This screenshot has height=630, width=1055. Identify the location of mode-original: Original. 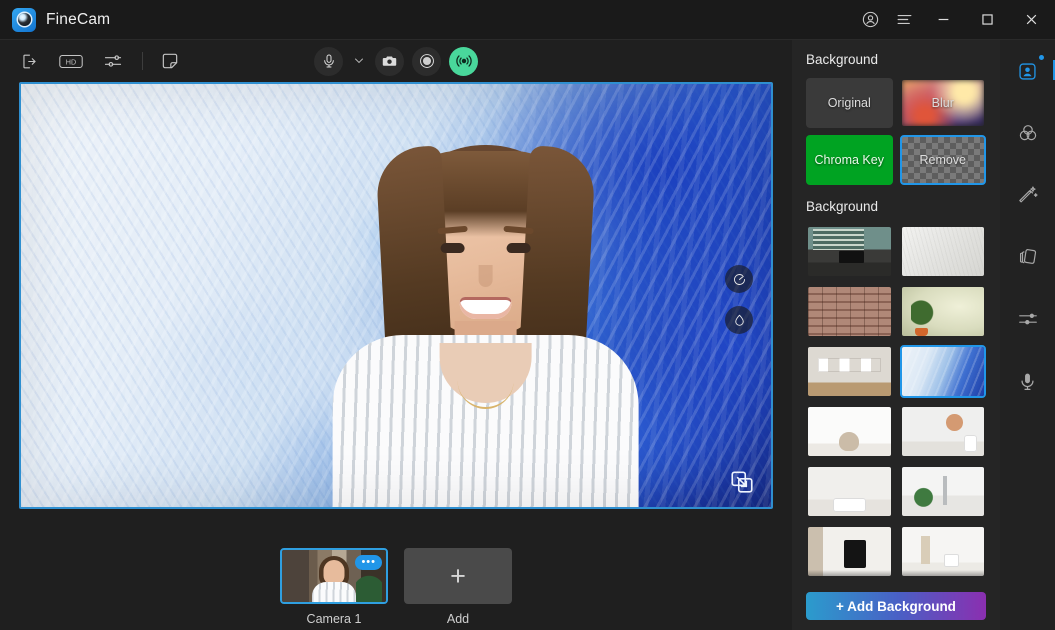
(849, 103).